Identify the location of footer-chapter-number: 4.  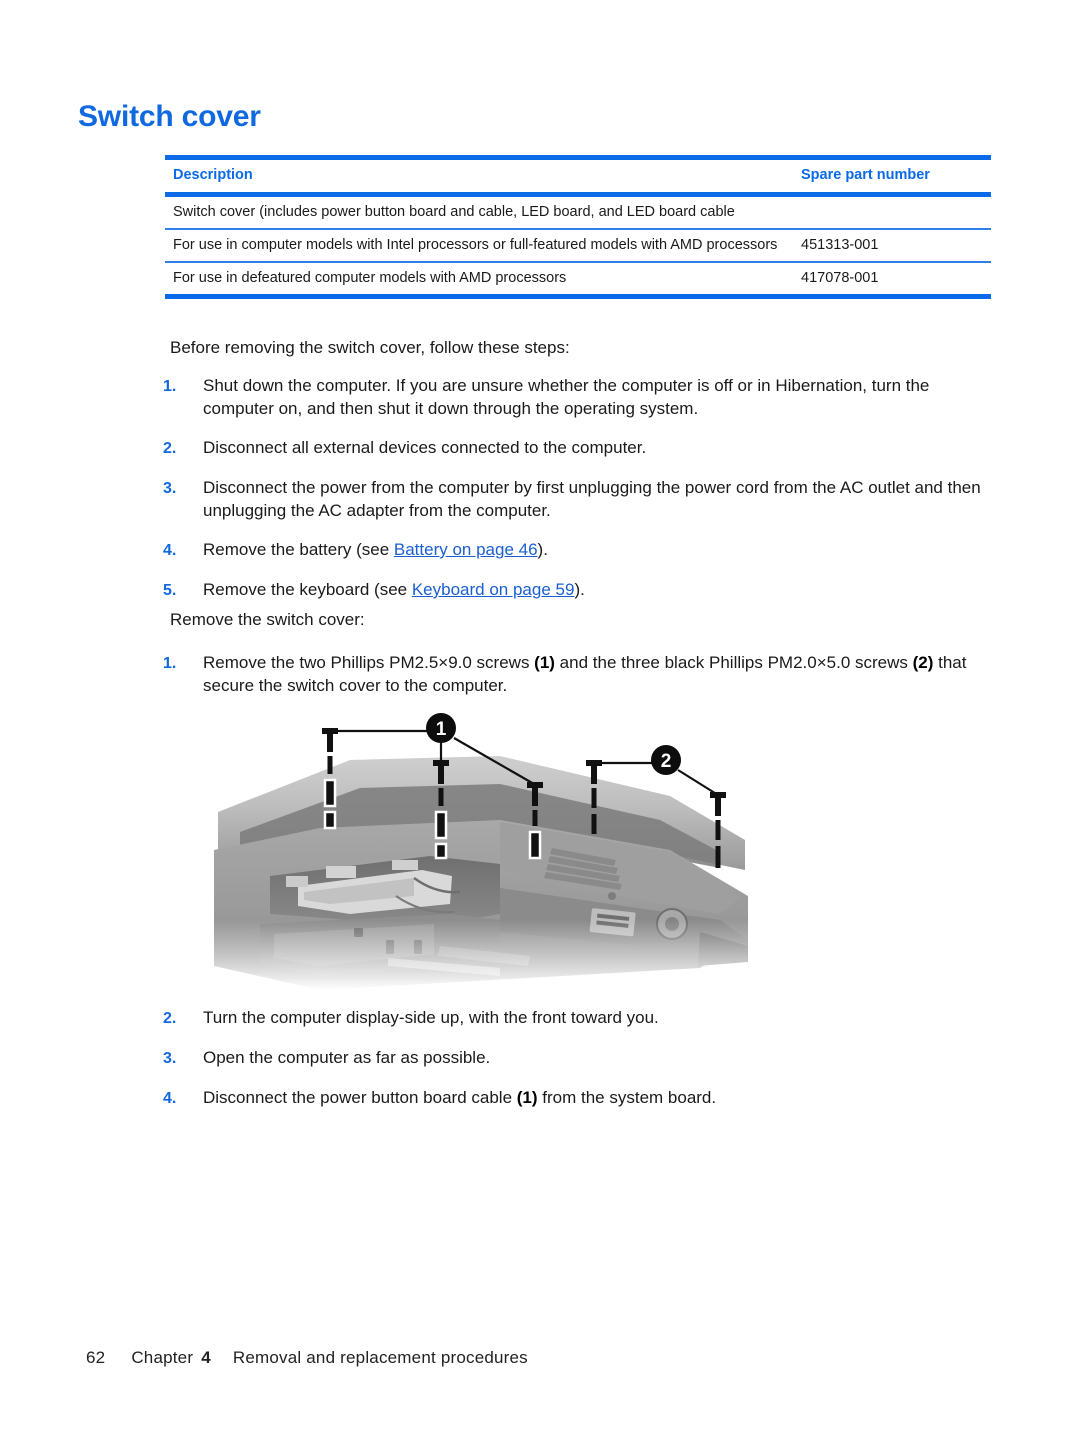
(206, 1357).